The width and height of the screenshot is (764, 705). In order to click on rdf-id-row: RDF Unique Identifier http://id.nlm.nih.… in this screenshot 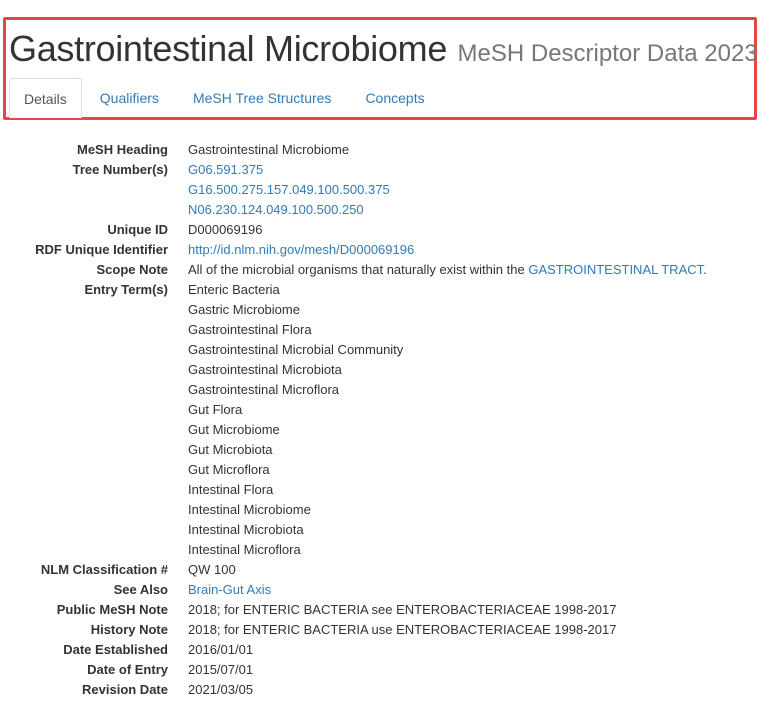, I will do `click(382, 250)`.